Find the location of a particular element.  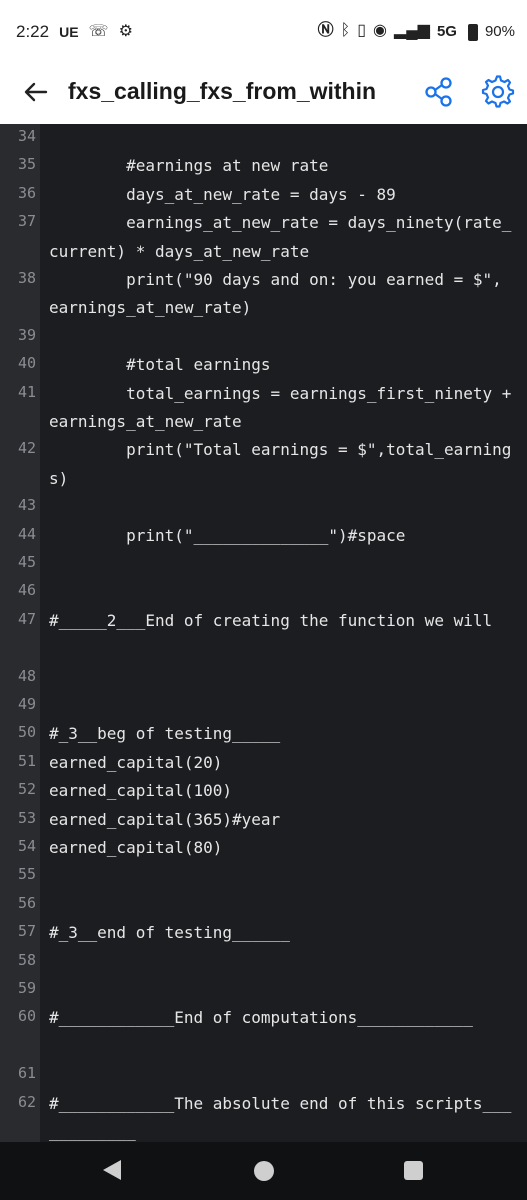

line-number: 62 is located at coordinates (26, 1101).